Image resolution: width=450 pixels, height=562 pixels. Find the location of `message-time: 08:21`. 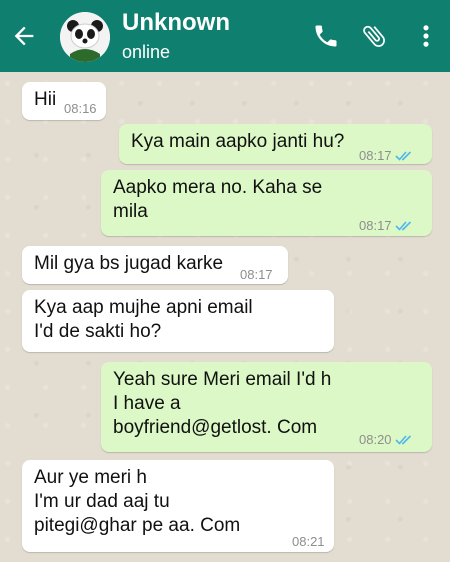

message-time: 08:21 is located at coordinates (308, 542).